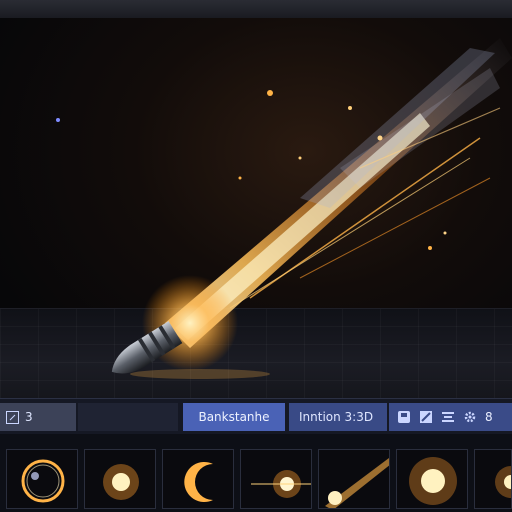  What do you see at coordinates (404, 417) in the screenshot?
I see `save-icon` at bounding box center [404, 417].